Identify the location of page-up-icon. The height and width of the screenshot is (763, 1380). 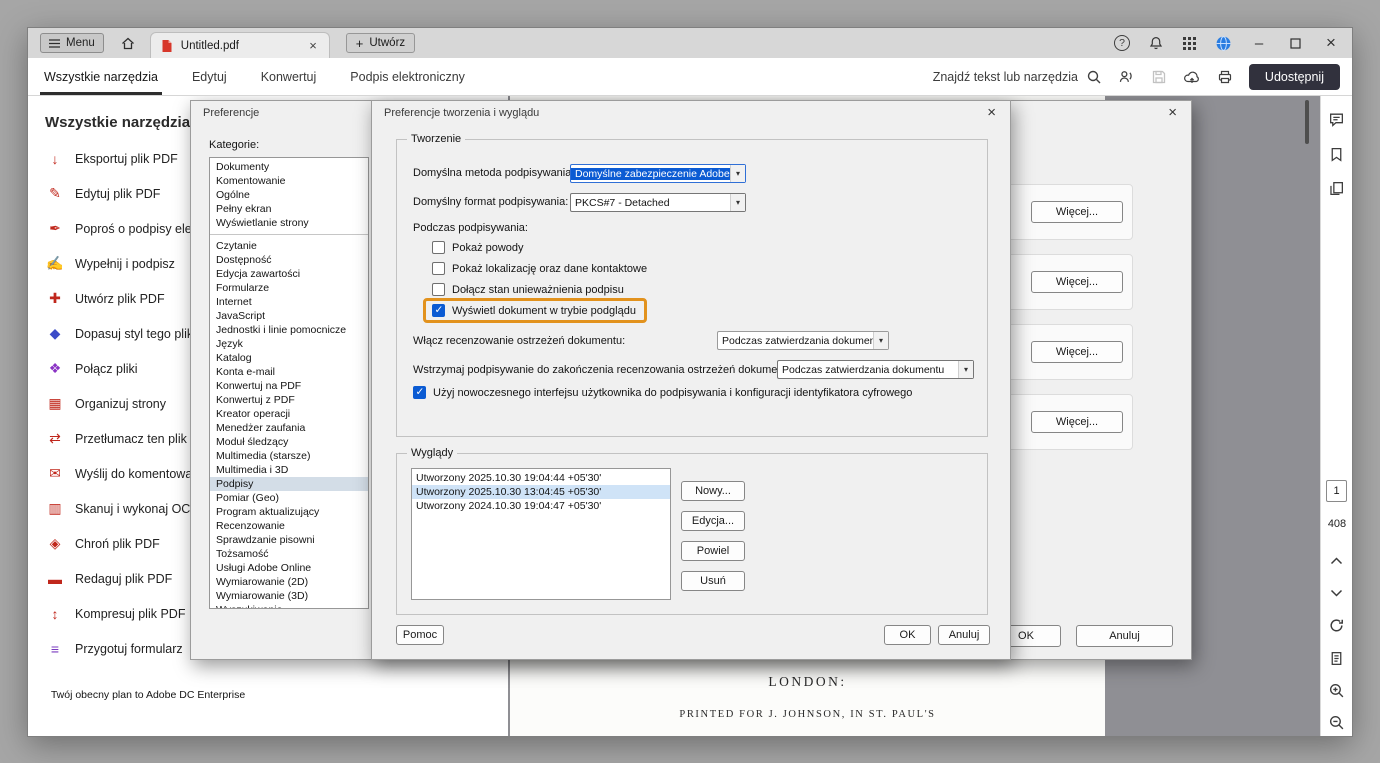
(1336, 561).